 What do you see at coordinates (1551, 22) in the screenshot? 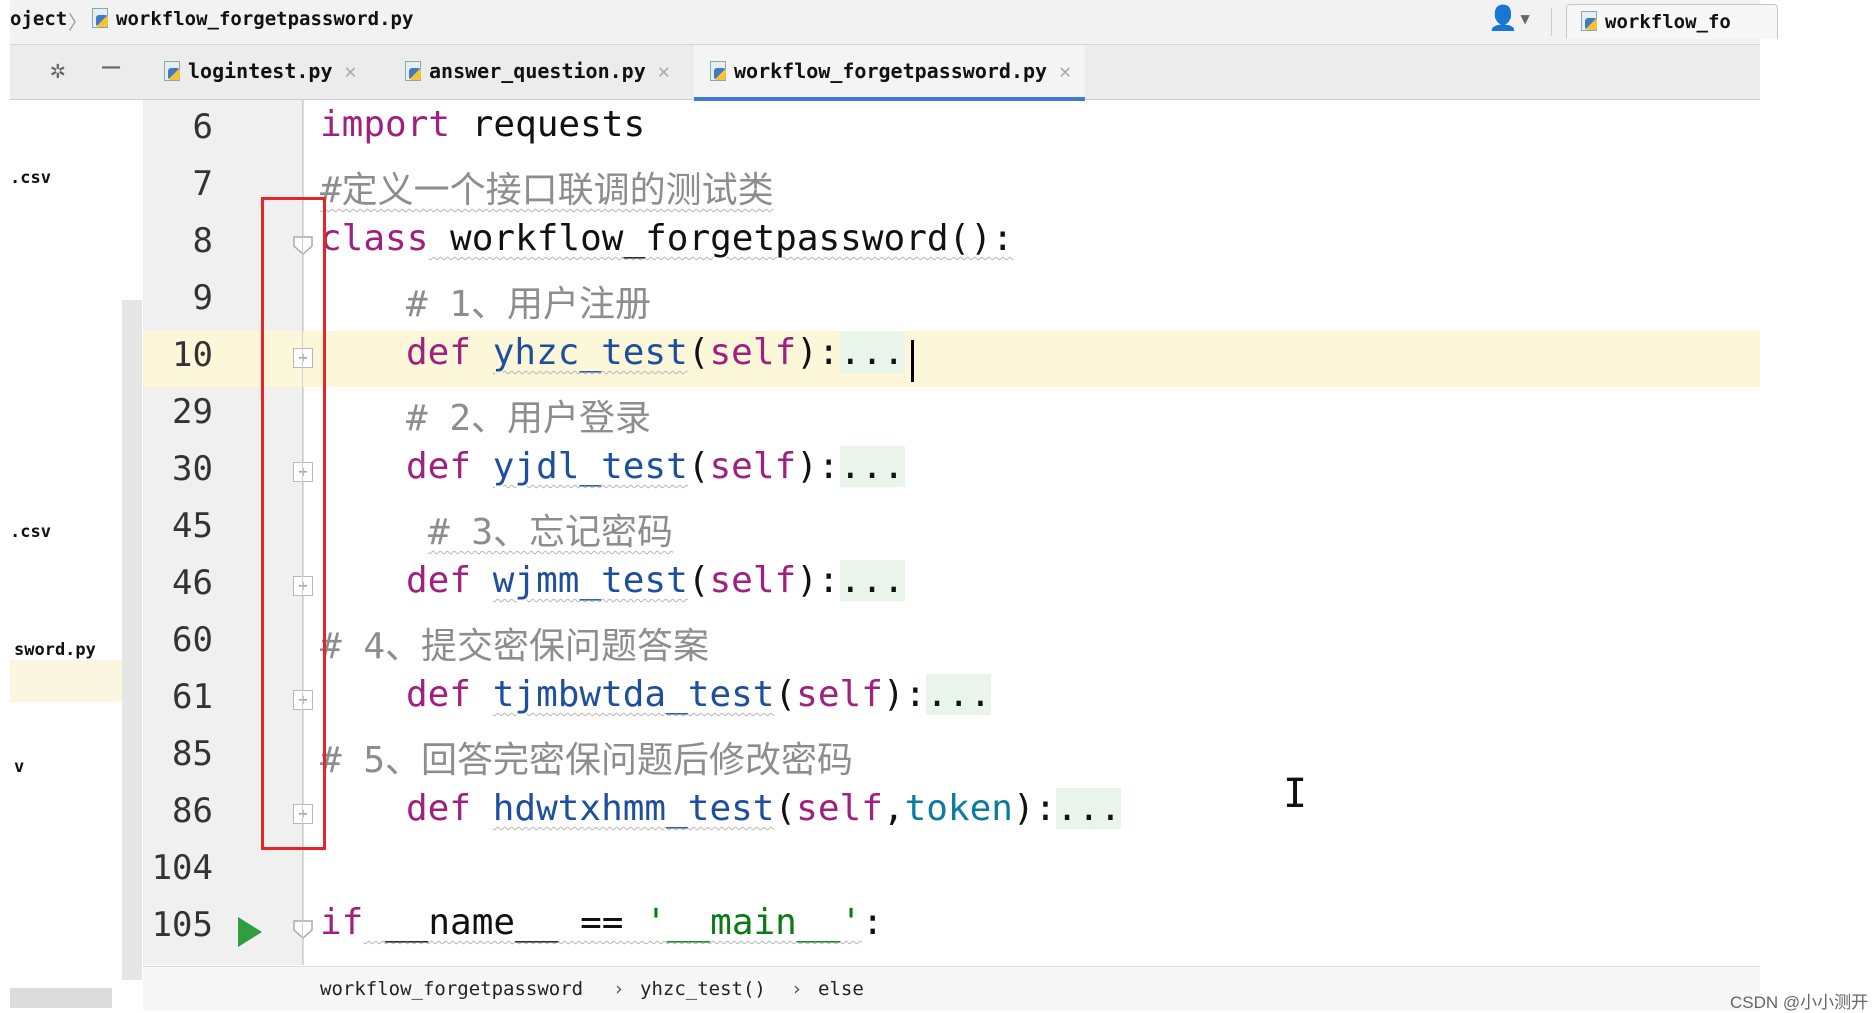
I see `divider` at bounding box center [1551, 22].